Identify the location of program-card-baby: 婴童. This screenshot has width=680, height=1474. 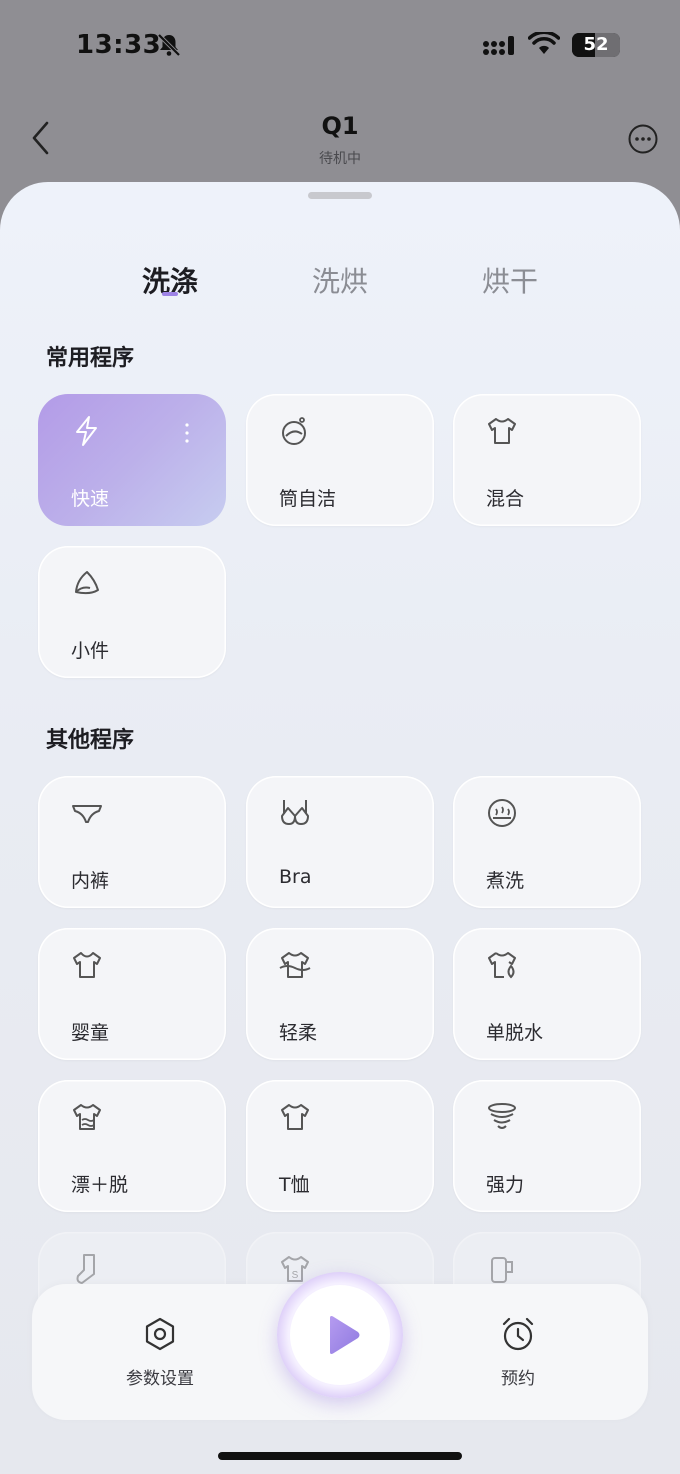
(132, 994).